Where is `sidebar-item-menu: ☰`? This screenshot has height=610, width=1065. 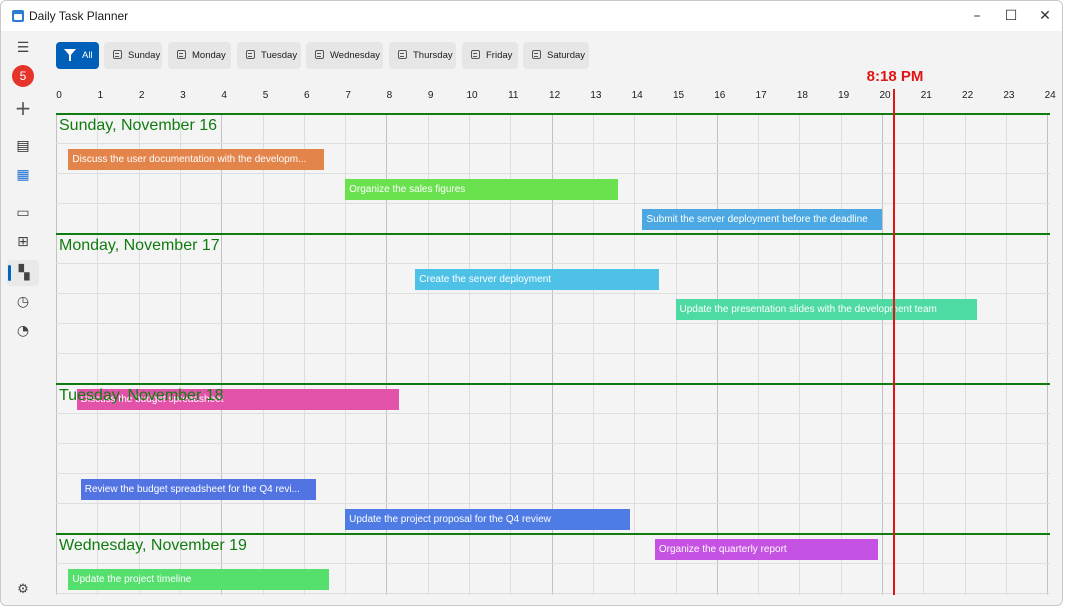 sidebar-item-menu: ☰ is located at coordinates (23, 48).